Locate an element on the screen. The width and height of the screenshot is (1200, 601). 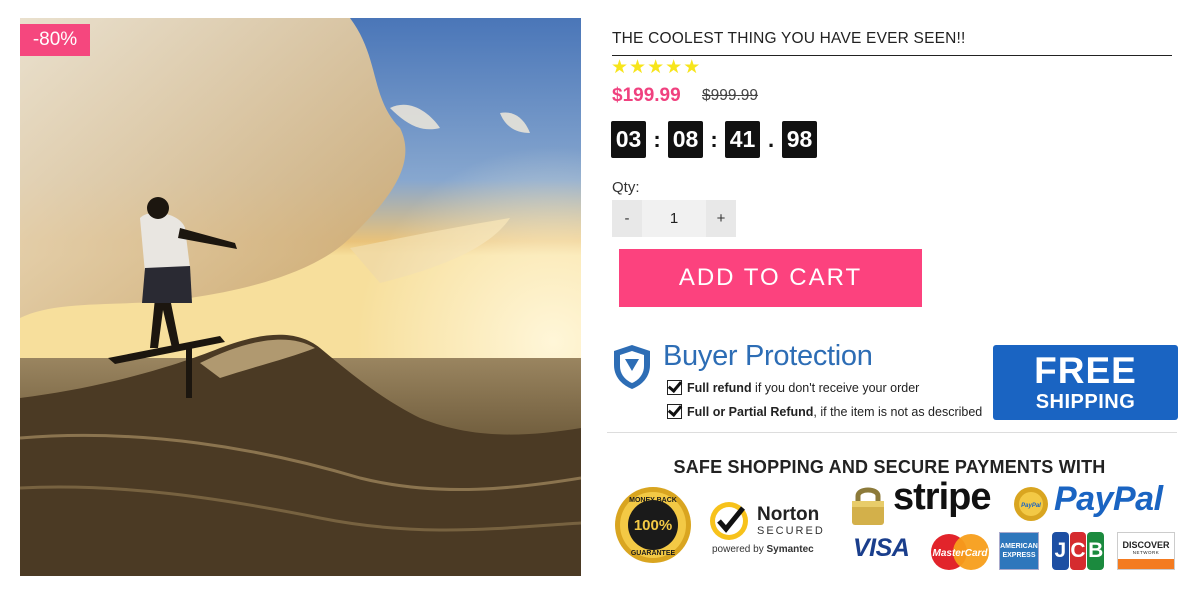
discover-logo: DISCOVER NETWORK is located at coordinates (1146, 551).